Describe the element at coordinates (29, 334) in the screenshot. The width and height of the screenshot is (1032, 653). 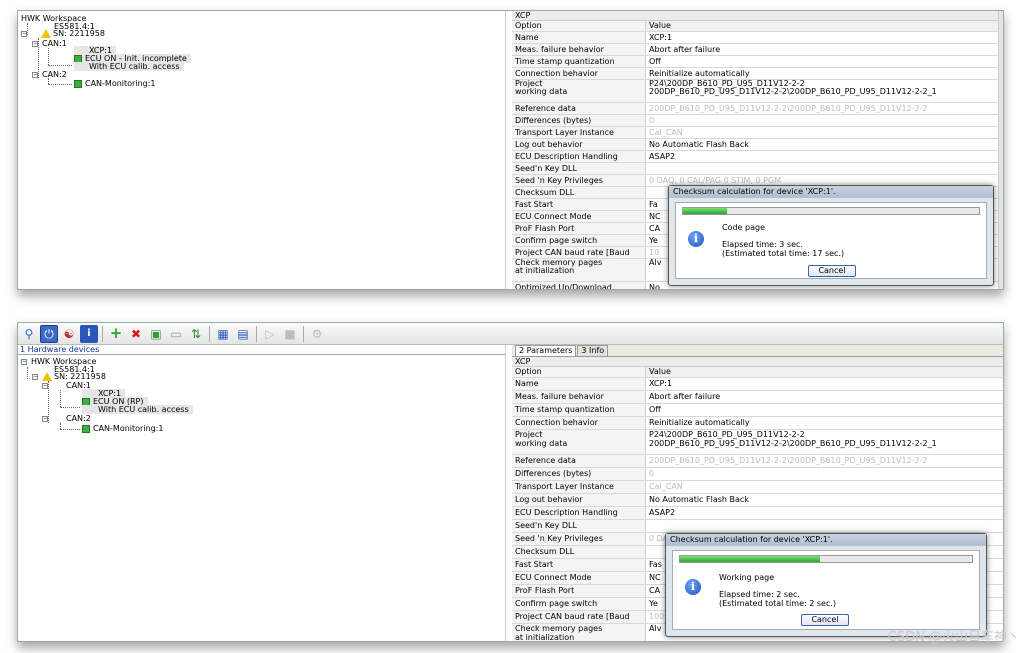
I see `search-icon: ⚲` at that location.